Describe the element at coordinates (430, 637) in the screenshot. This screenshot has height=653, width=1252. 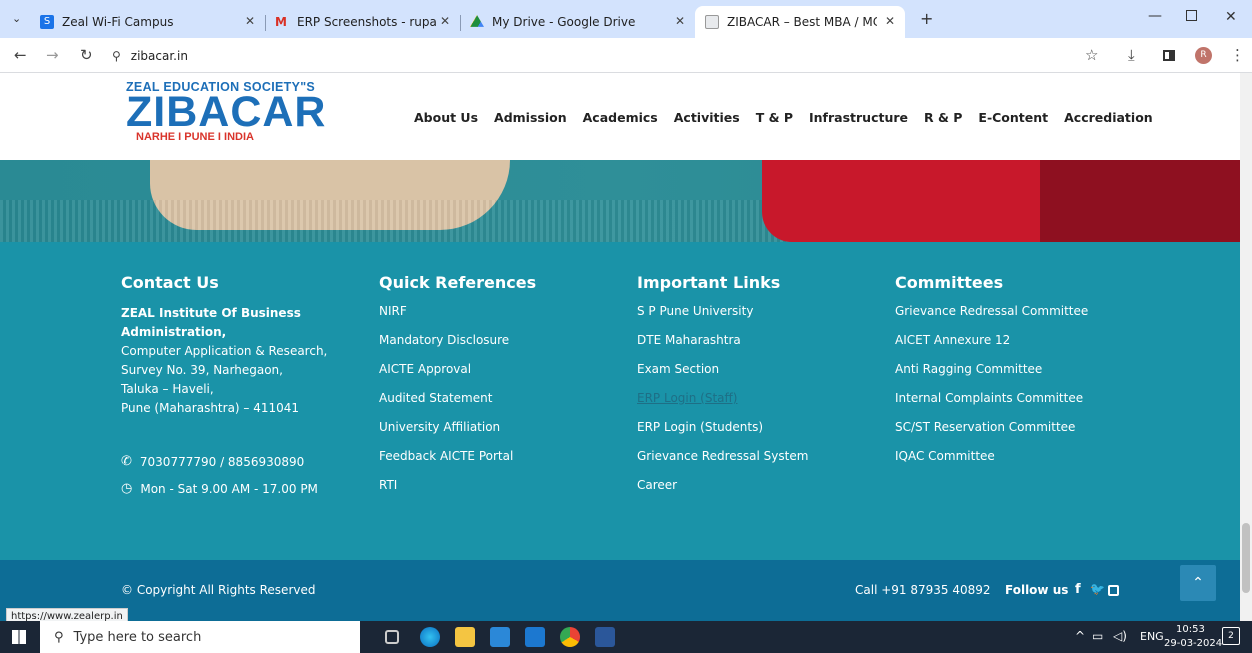
I see `edge-icon` at that location.